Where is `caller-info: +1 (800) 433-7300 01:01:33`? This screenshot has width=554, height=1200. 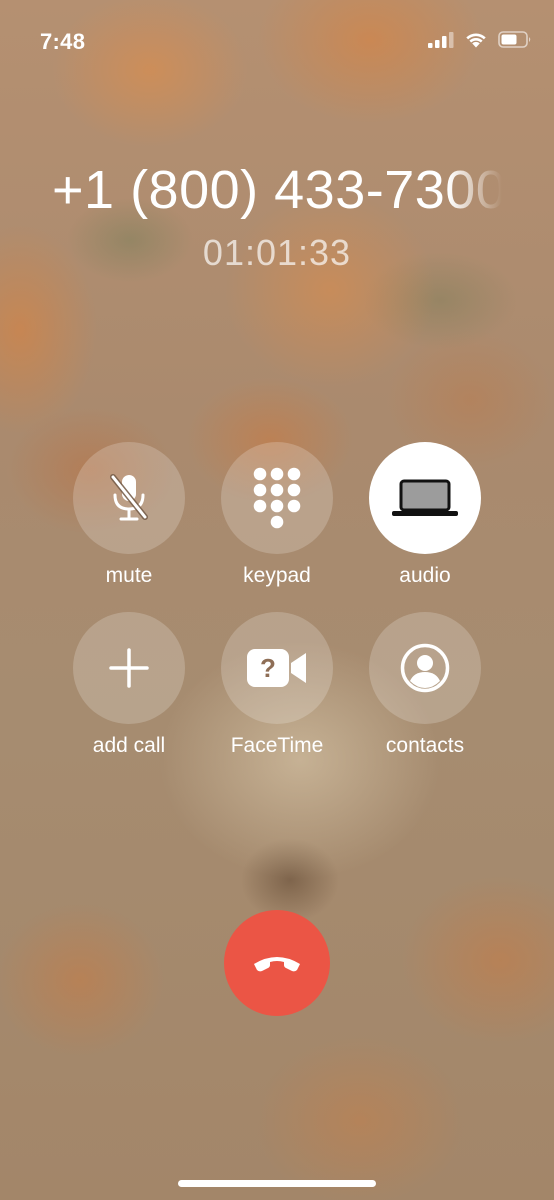 caller-info: +1 (800) 433-7300 01:01:33 is located at coordinates (277, 217).